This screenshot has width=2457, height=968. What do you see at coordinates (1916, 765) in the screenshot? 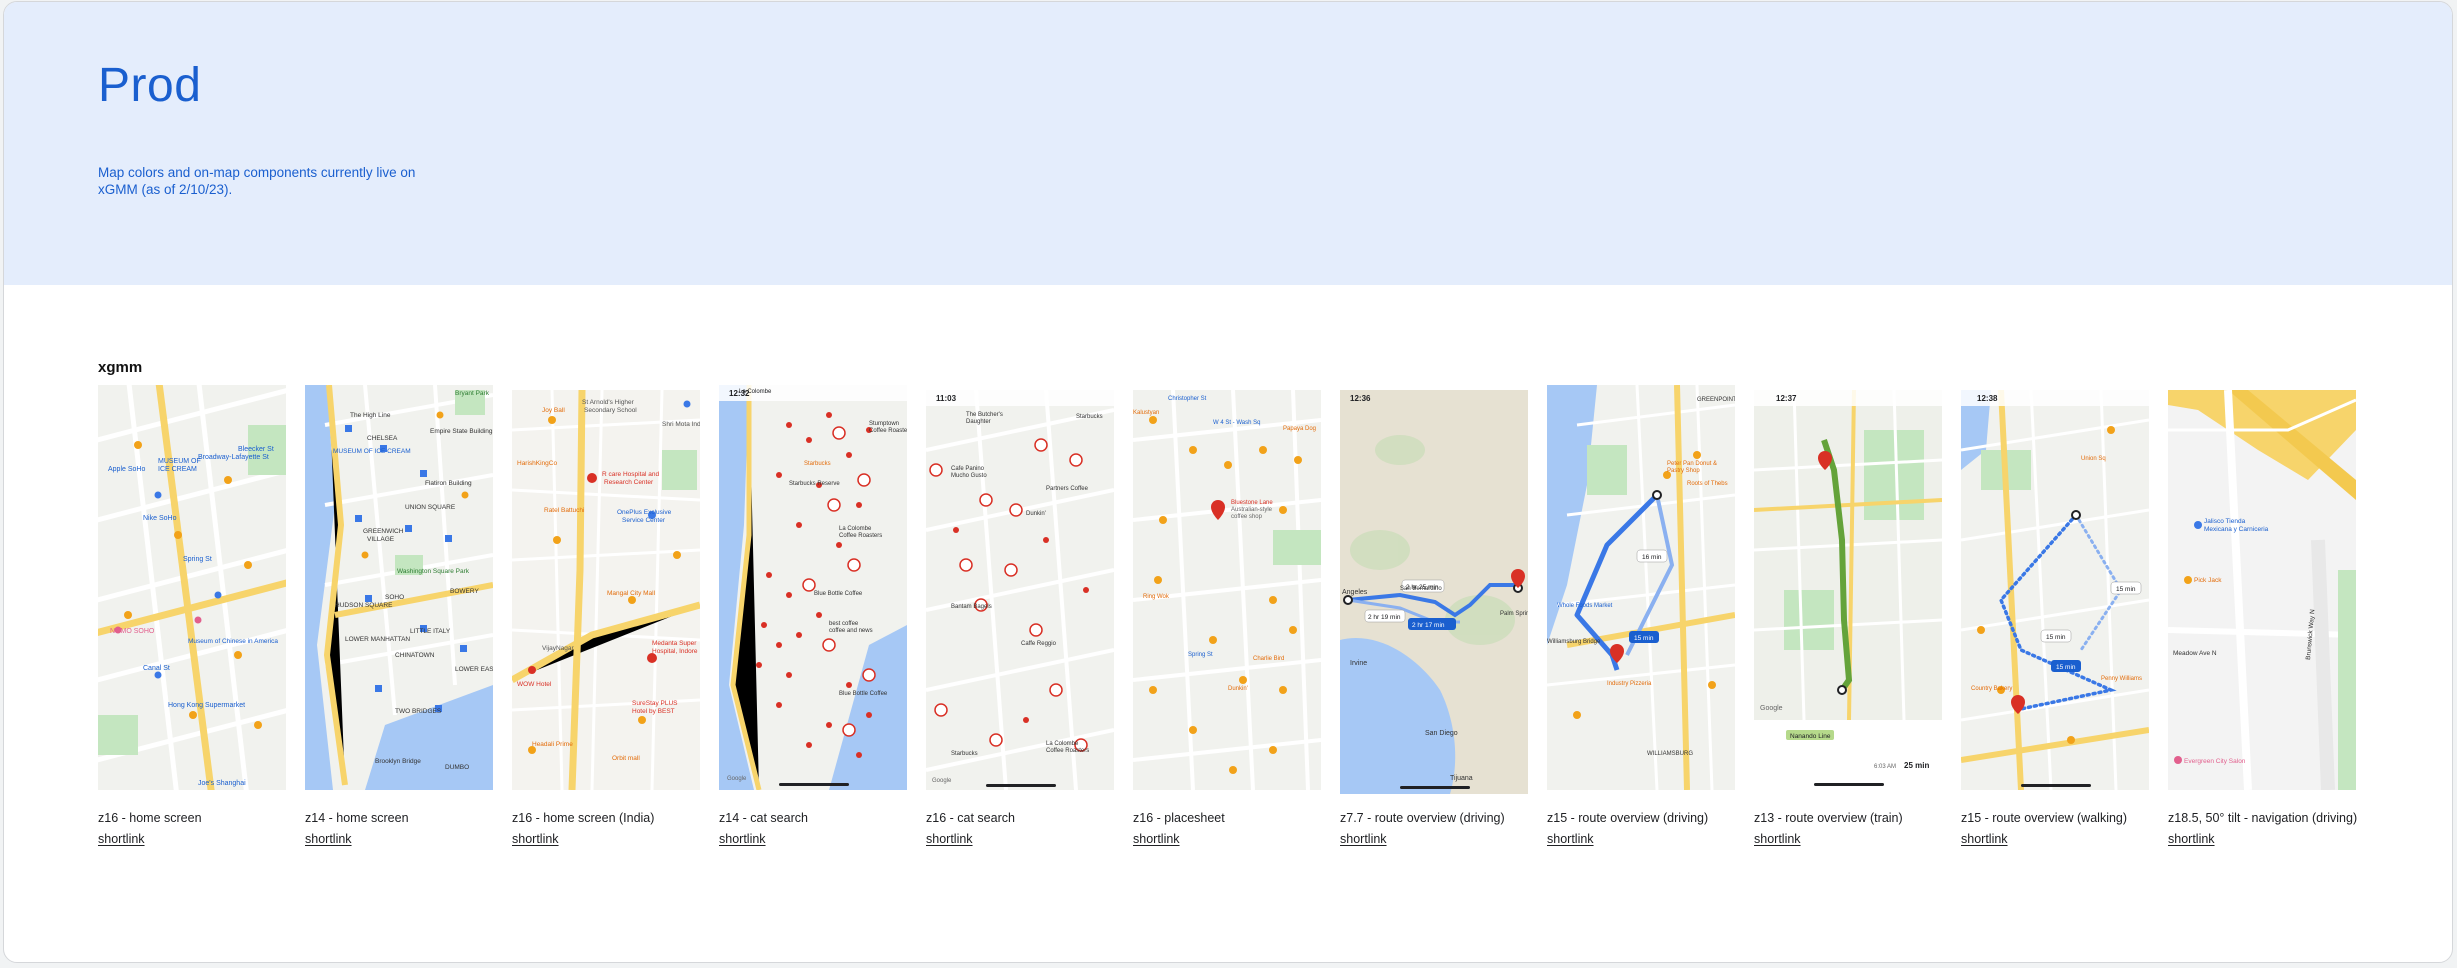
I see `svg-text: 25 min` at bounding box center [1916, 765].